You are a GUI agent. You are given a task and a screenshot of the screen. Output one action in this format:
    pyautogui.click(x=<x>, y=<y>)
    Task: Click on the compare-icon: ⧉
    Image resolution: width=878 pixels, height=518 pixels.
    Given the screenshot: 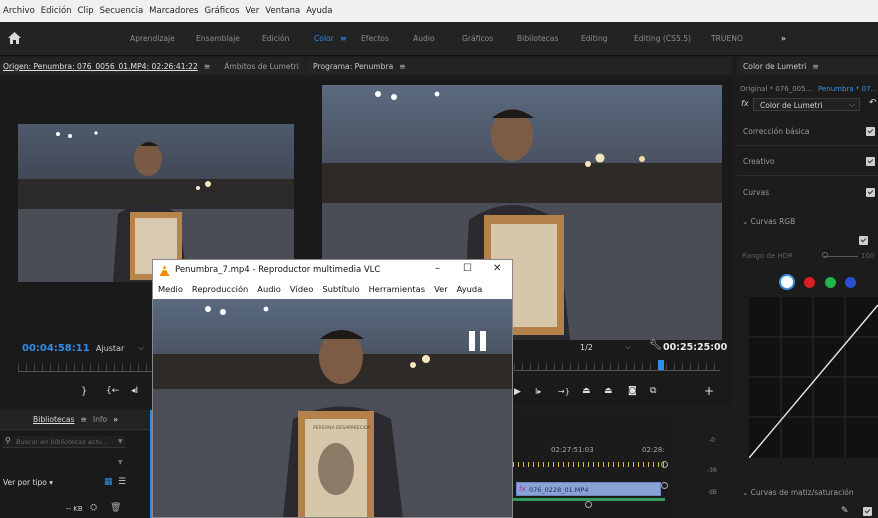 What is the action you would take?
    pyautogui.click(x=653, y=391)
    